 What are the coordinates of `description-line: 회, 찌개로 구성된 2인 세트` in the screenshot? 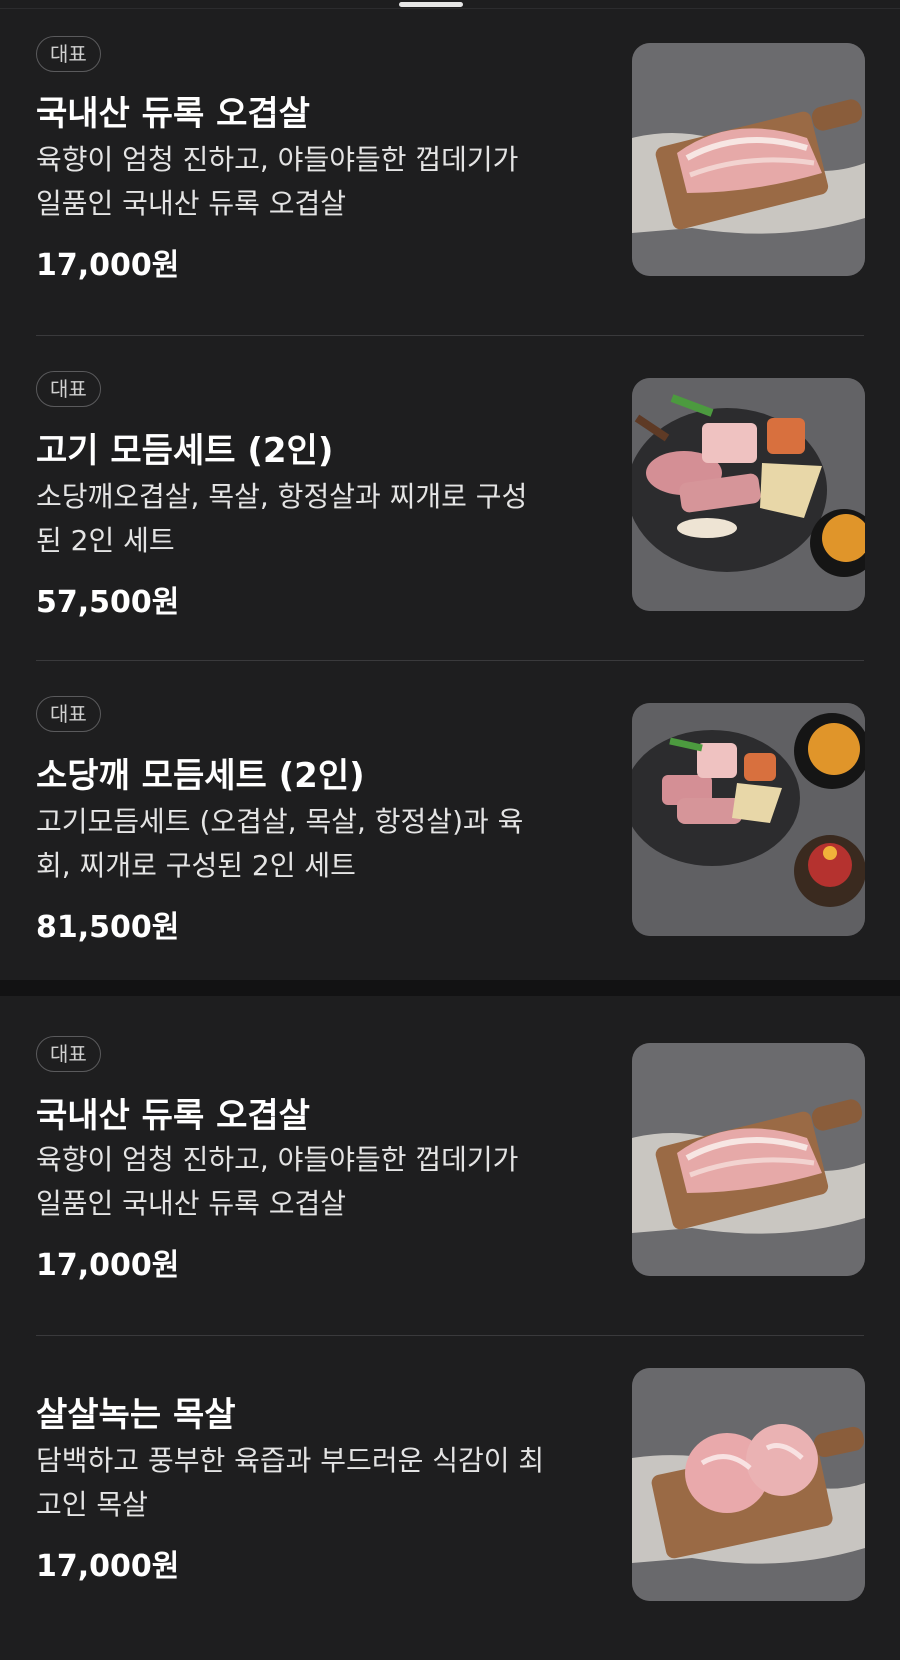 It's located at (196, 865).